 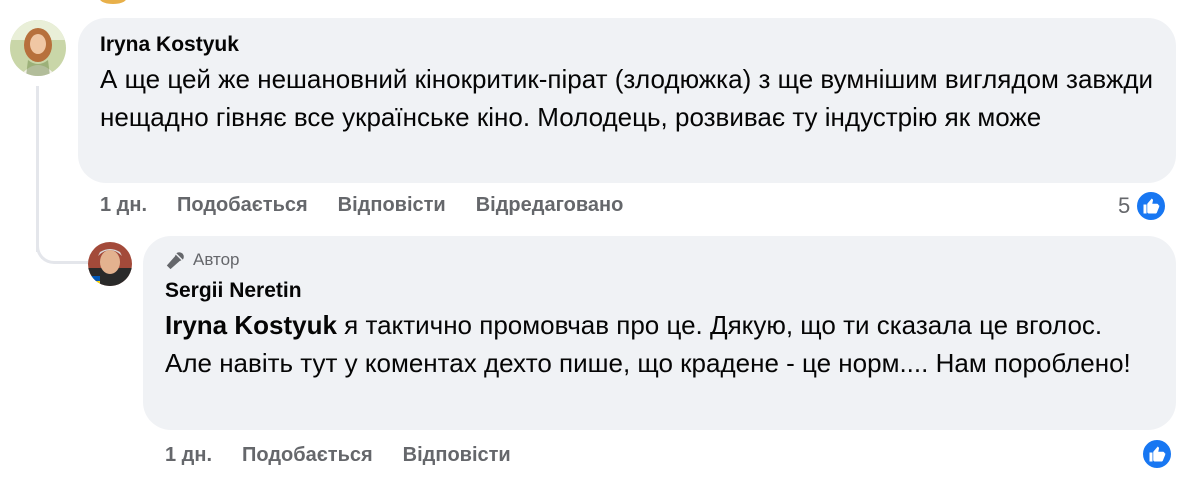 What do you see at coordinates (175, 261) in the screenshot?
I see `microphone-icon` at bounding box center [175, 261].